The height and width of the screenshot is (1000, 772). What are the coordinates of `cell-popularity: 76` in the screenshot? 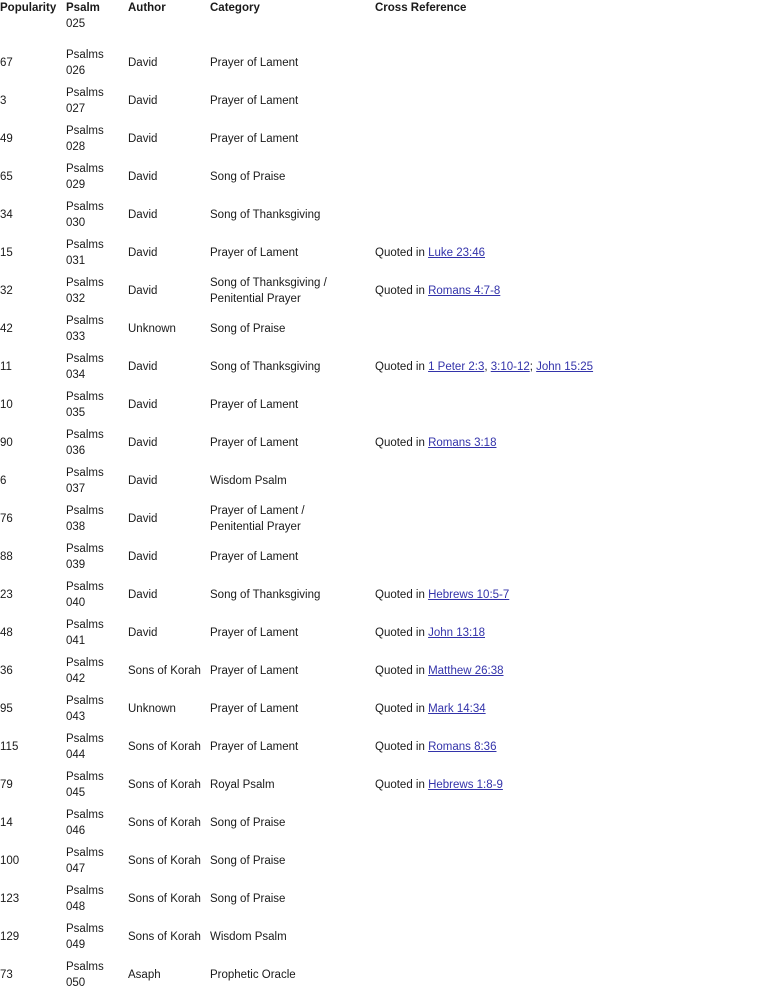 It's located at (6, 519).